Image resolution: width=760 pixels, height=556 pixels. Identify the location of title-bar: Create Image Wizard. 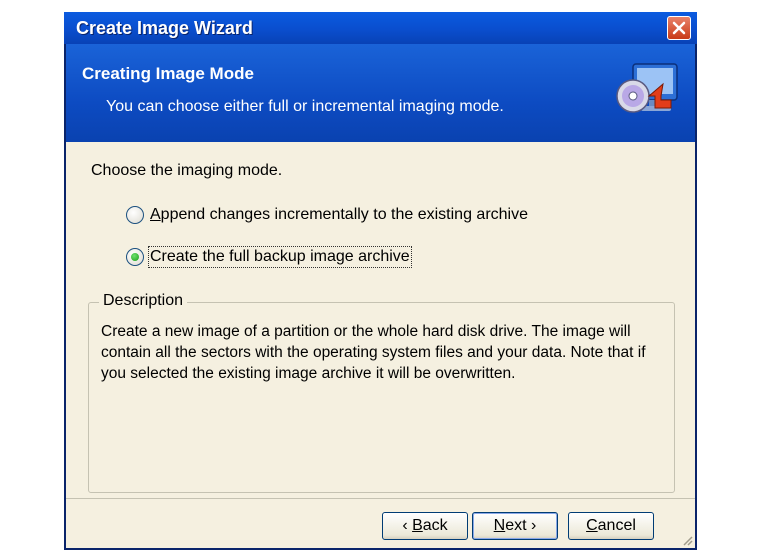
(380, 28).